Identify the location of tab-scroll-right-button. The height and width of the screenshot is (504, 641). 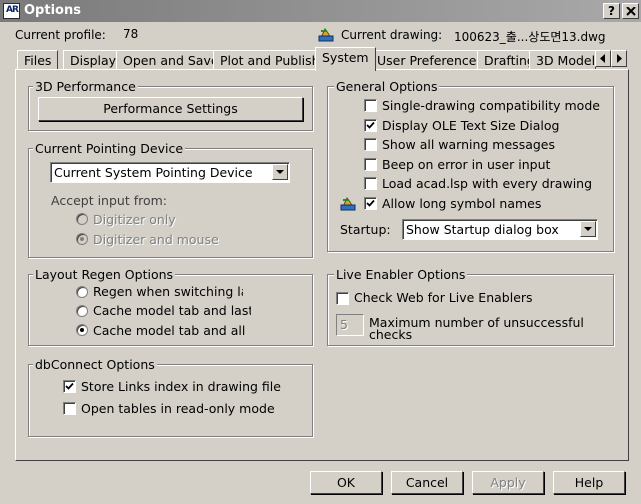
(619, 58).